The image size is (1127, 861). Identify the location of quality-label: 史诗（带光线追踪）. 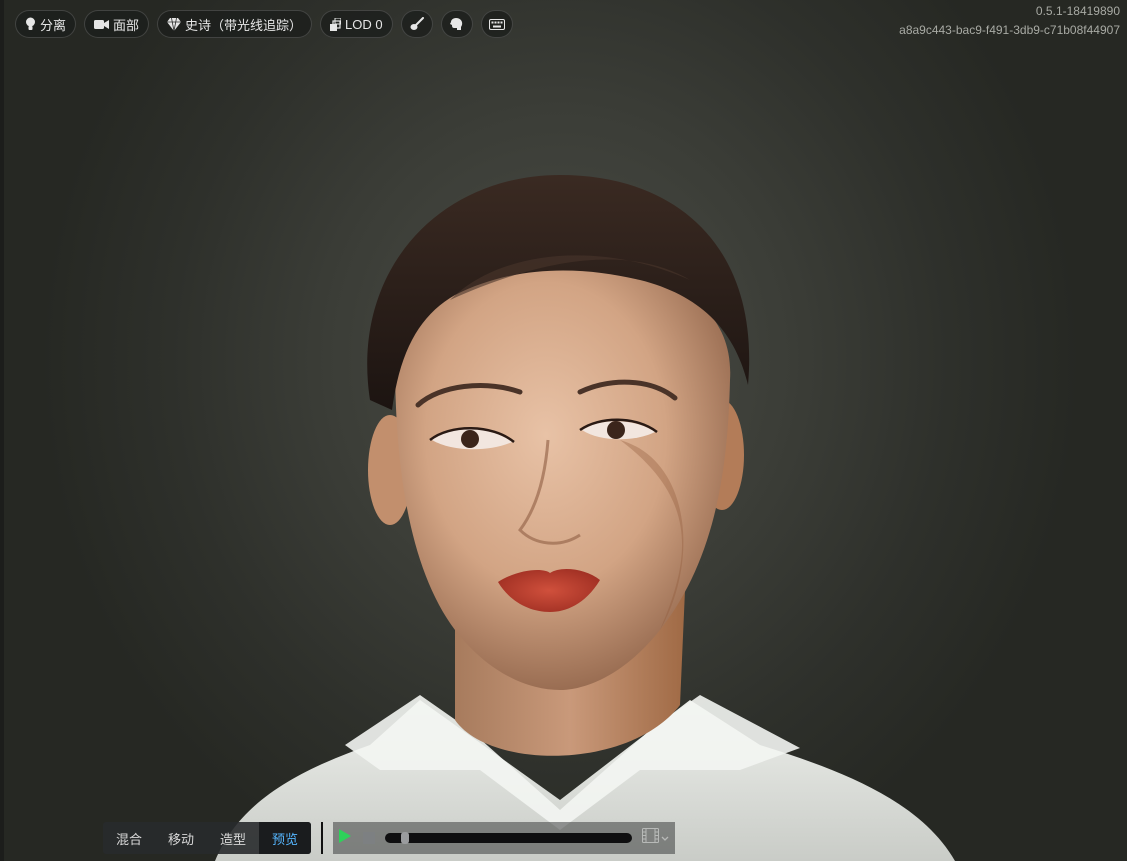
(244, 25).